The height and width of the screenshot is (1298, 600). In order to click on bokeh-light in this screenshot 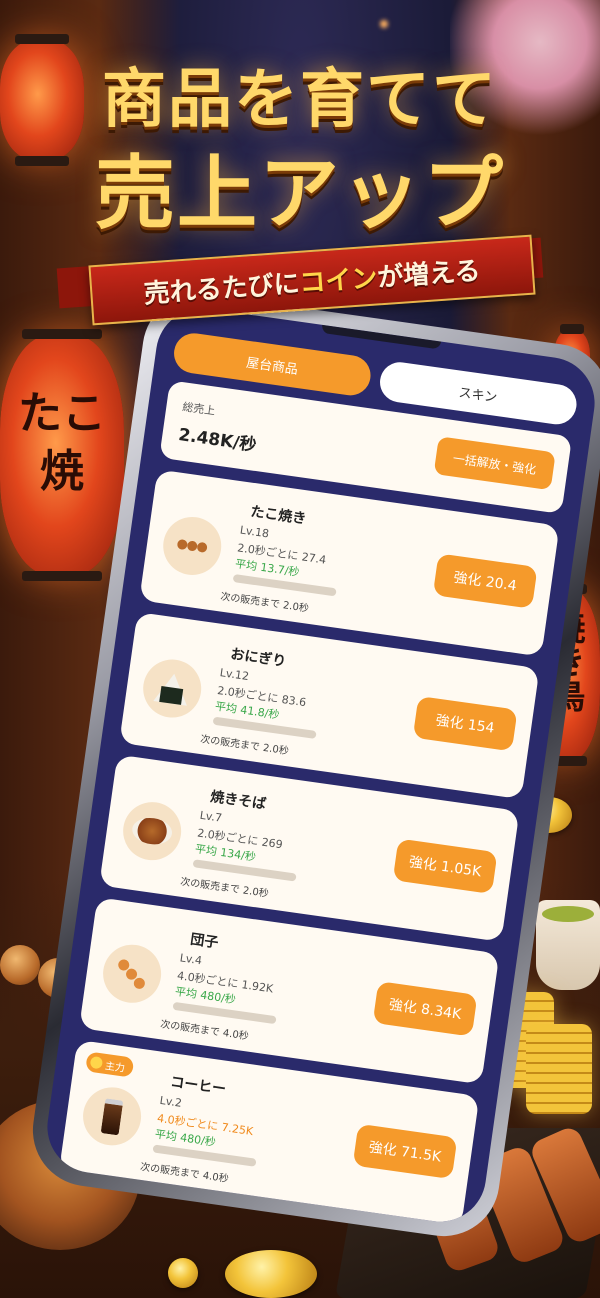, I will do `click(384, 24)`.